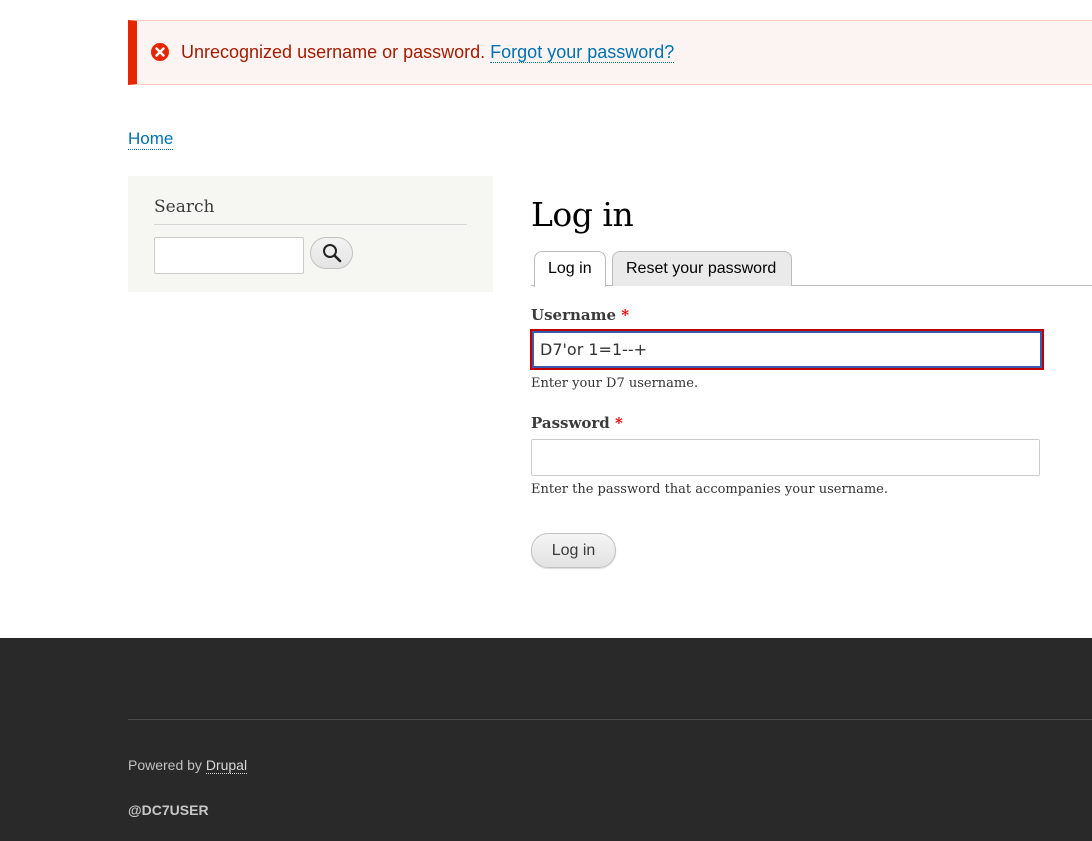 The width and height of the screenshot is (1092, 841). What do you see at coordinates (615, 383) in the screenshot?
I see `username-description: Enter your D7 username.` at bounding box center [615, 383].